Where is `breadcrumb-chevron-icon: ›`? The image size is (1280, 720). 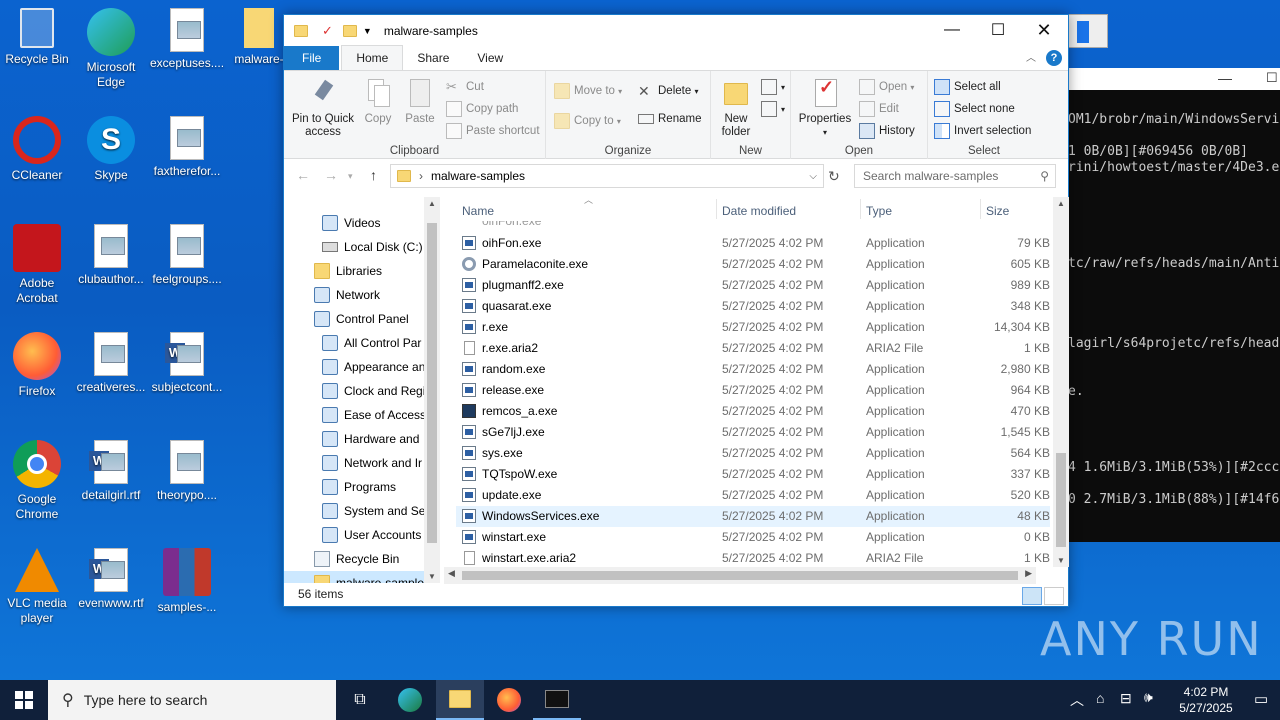
breadcrumb-chevron-icon: › is located at coordinates (421, 176).